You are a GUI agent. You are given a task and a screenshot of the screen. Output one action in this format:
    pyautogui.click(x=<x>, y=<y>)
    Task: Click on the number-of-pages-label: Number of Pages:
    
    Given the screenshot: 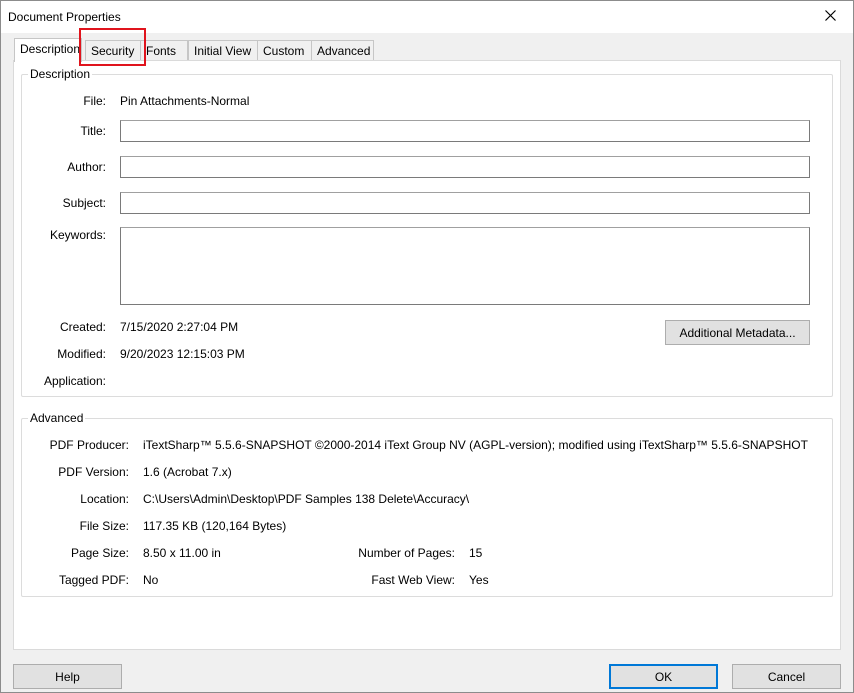 What is the action you would take?
    pyautogui.click(x=406, y=553)
    